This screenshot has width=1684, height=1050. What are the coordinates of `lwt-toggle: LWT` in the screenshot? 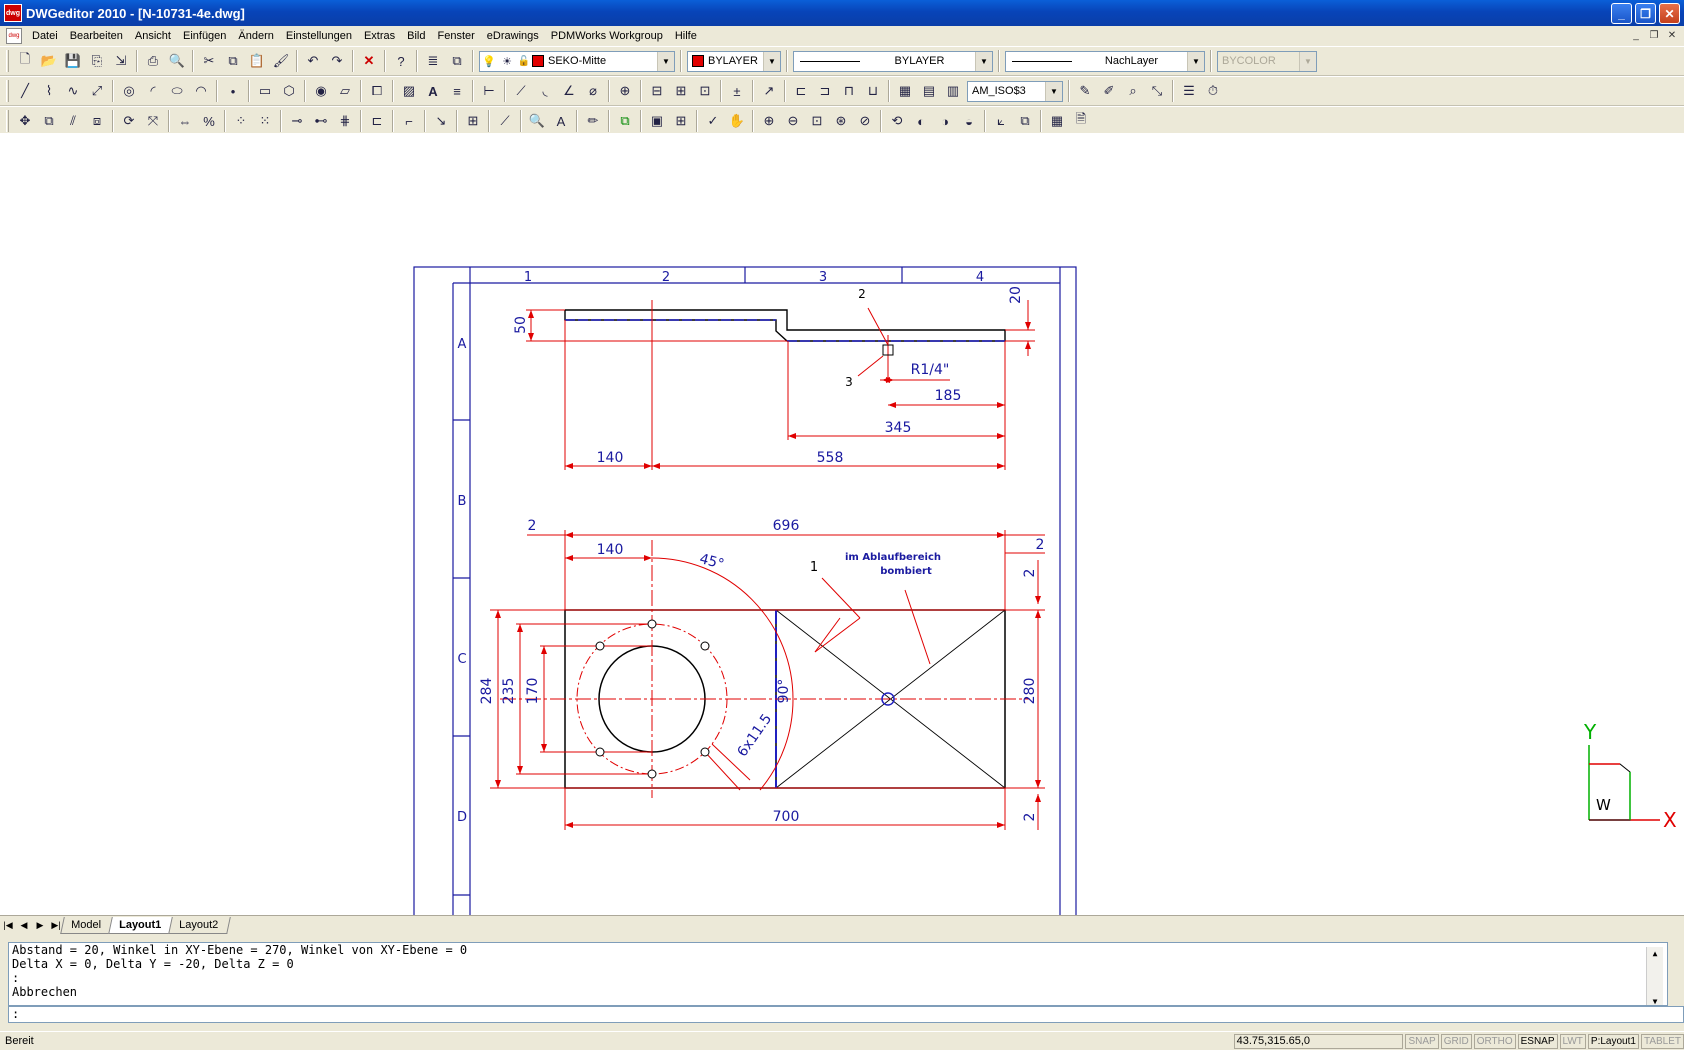 It's located at (1572, 1041).